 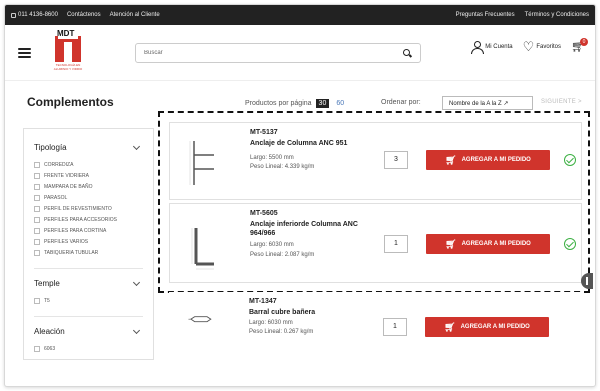 I want to click on filter-option: CORREDIZA, so click(x=88, y=164).